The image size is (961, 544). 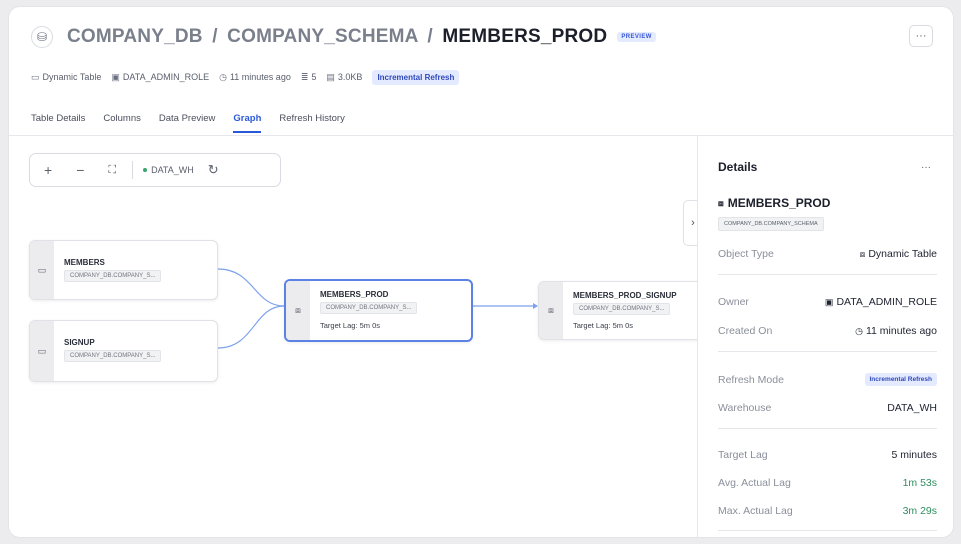 I want to click on row-label: Max. Actual Lag, so click(x=755, y=511).